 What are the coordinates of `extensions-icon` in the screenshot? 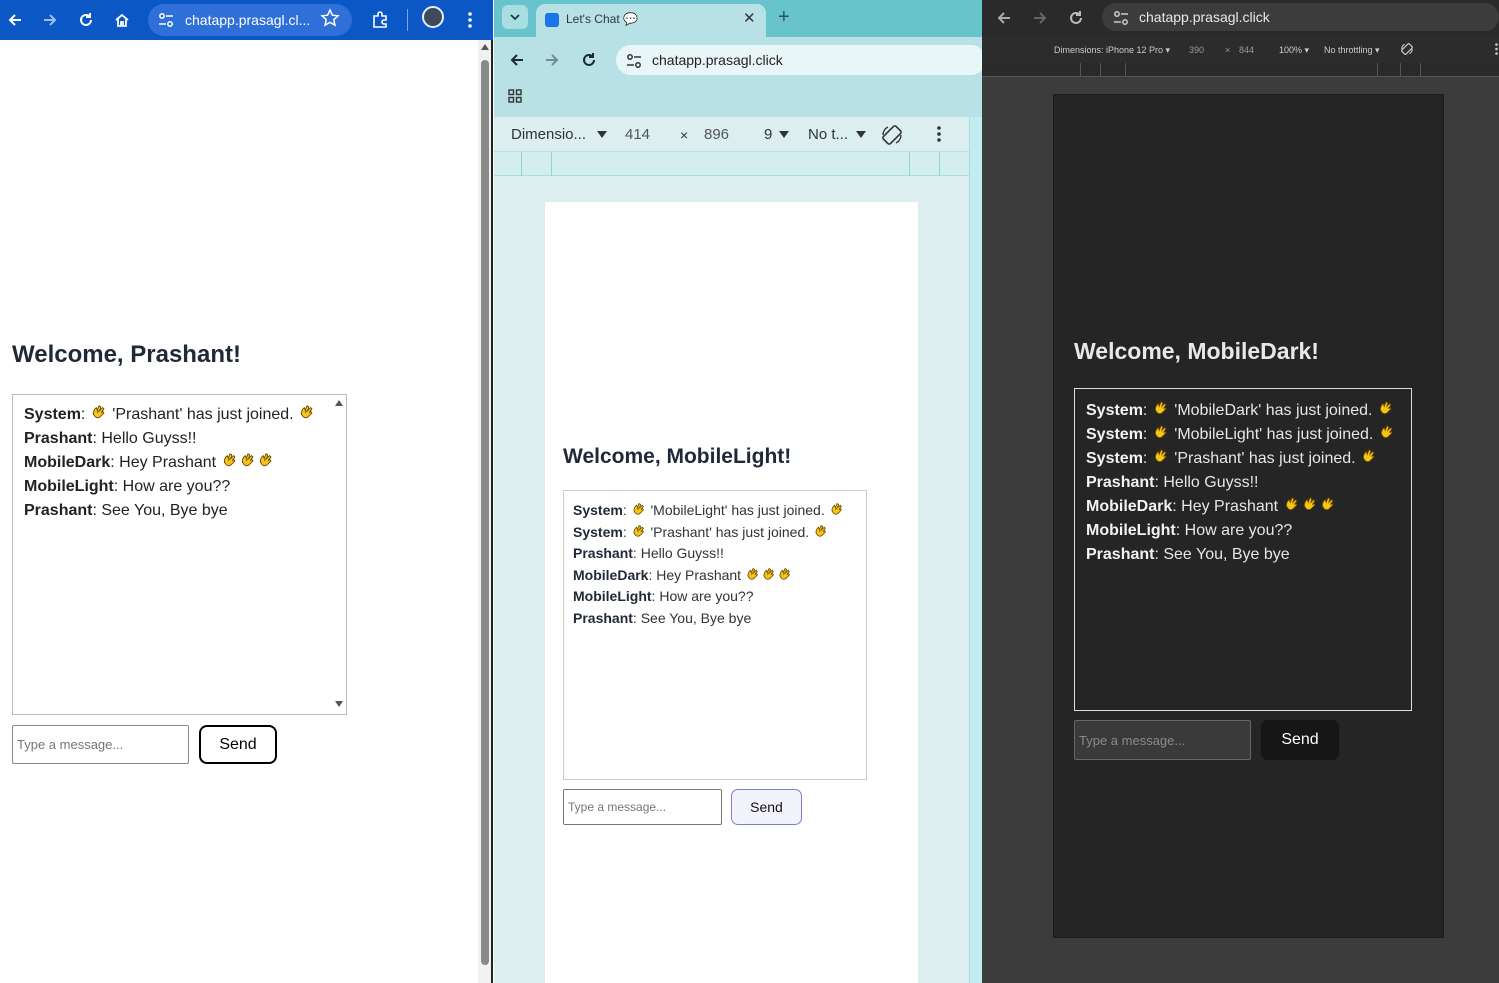 It's located at (380, 20).